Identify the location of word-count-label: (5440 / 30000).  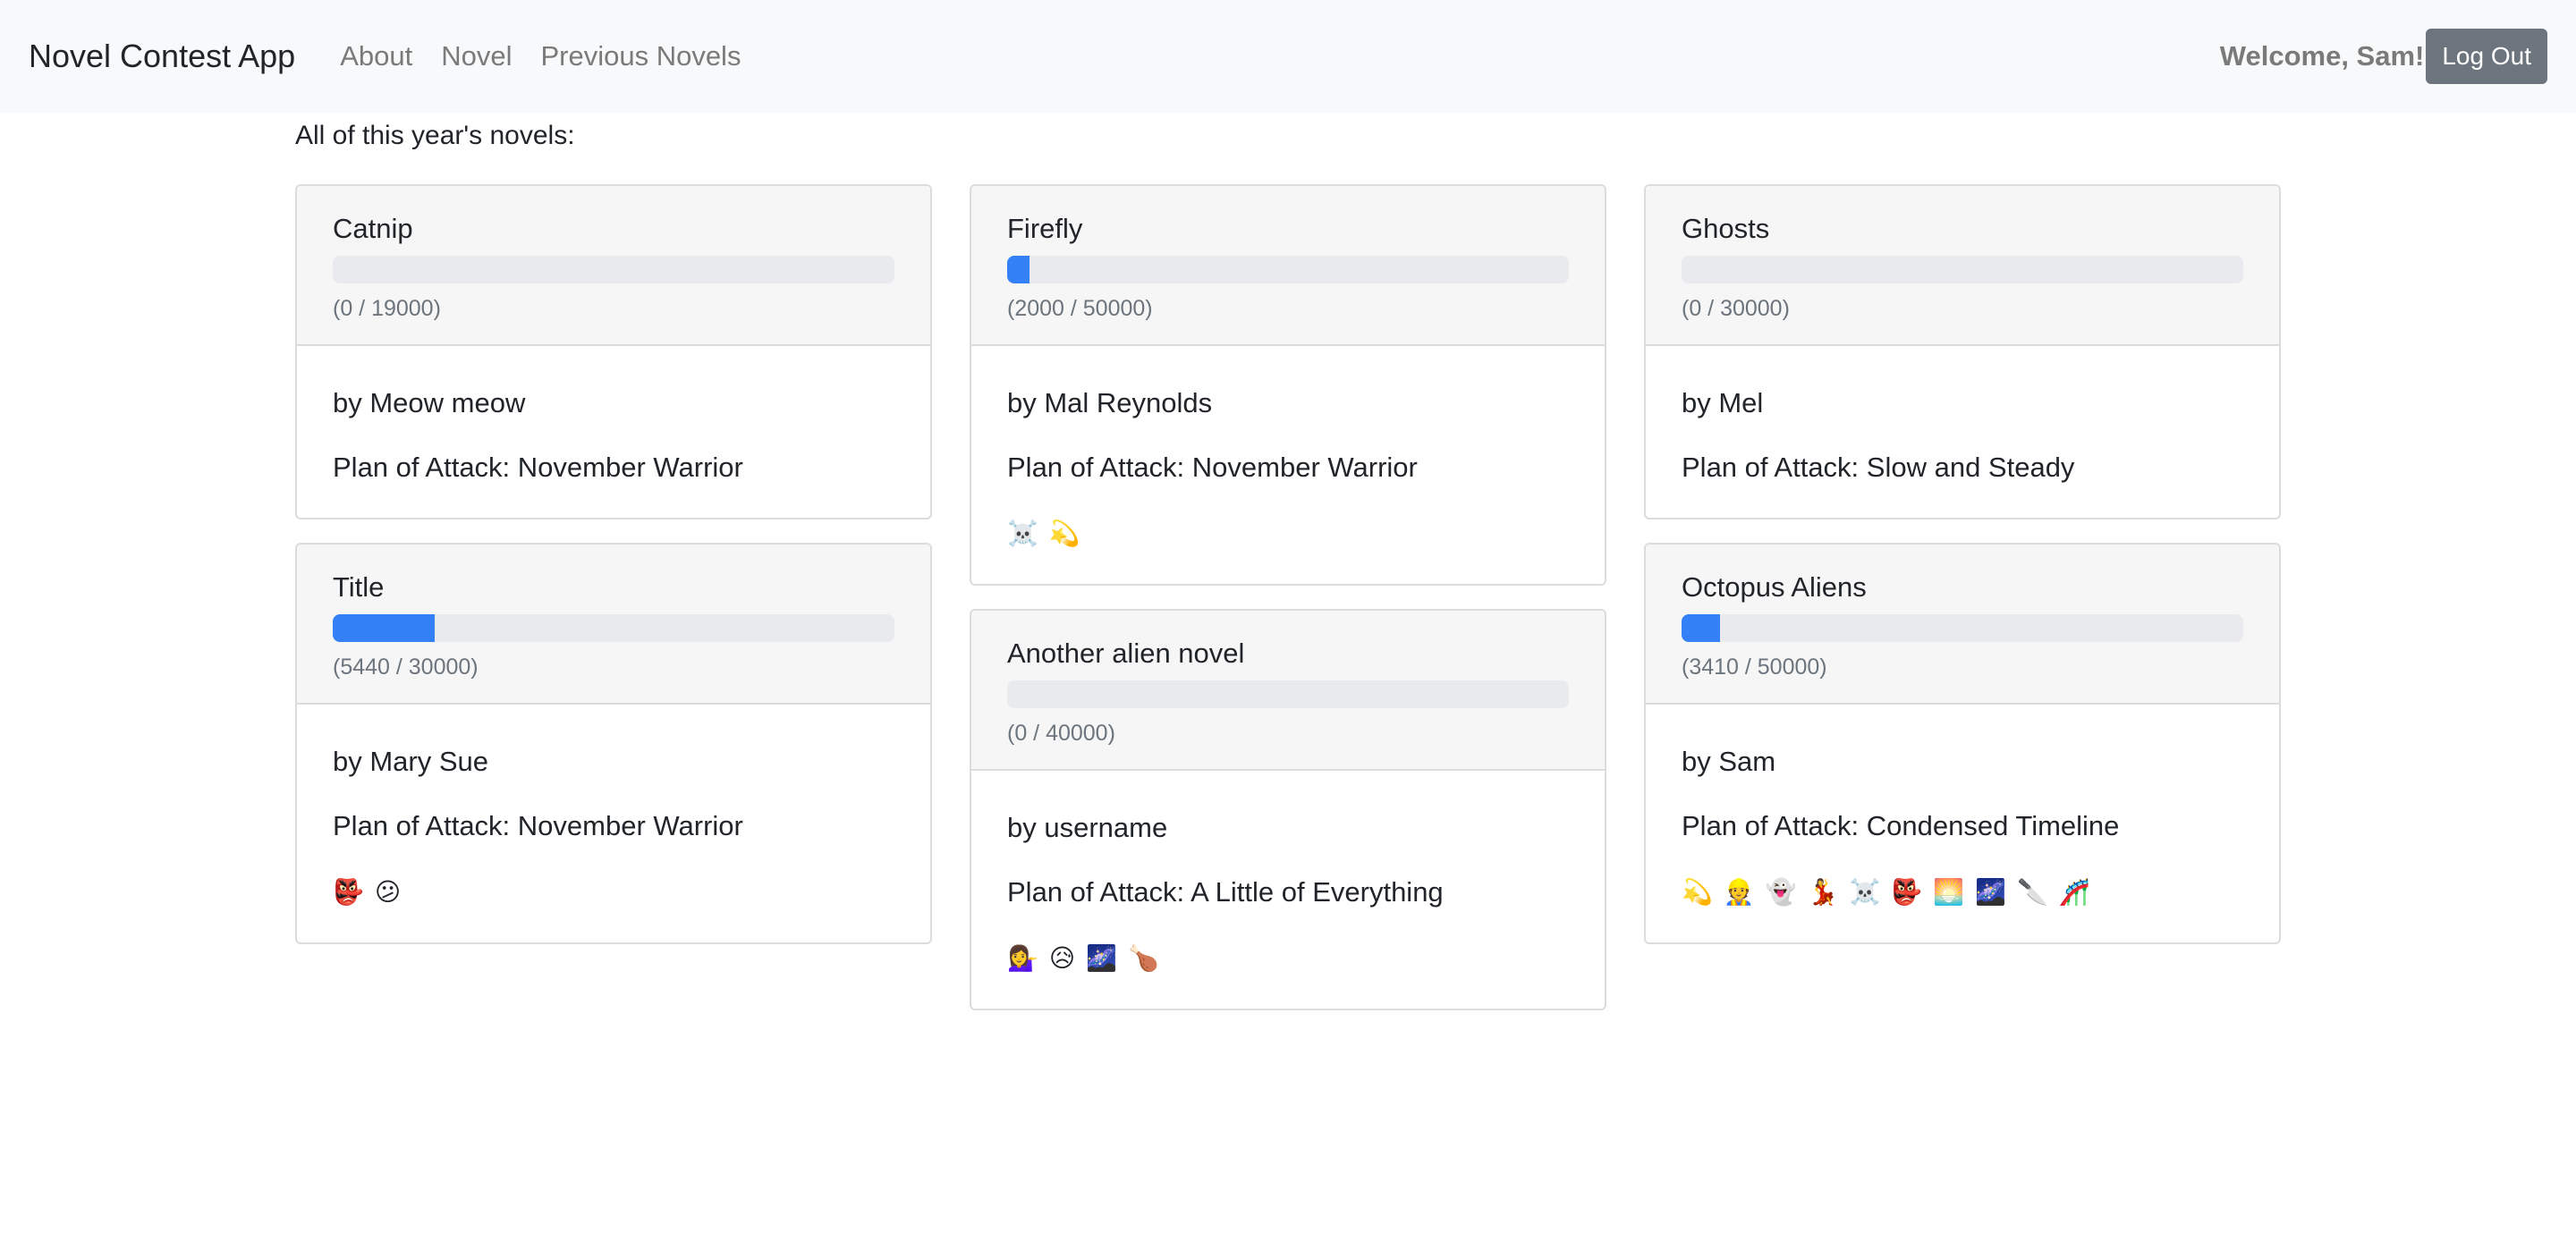
(406, 667).